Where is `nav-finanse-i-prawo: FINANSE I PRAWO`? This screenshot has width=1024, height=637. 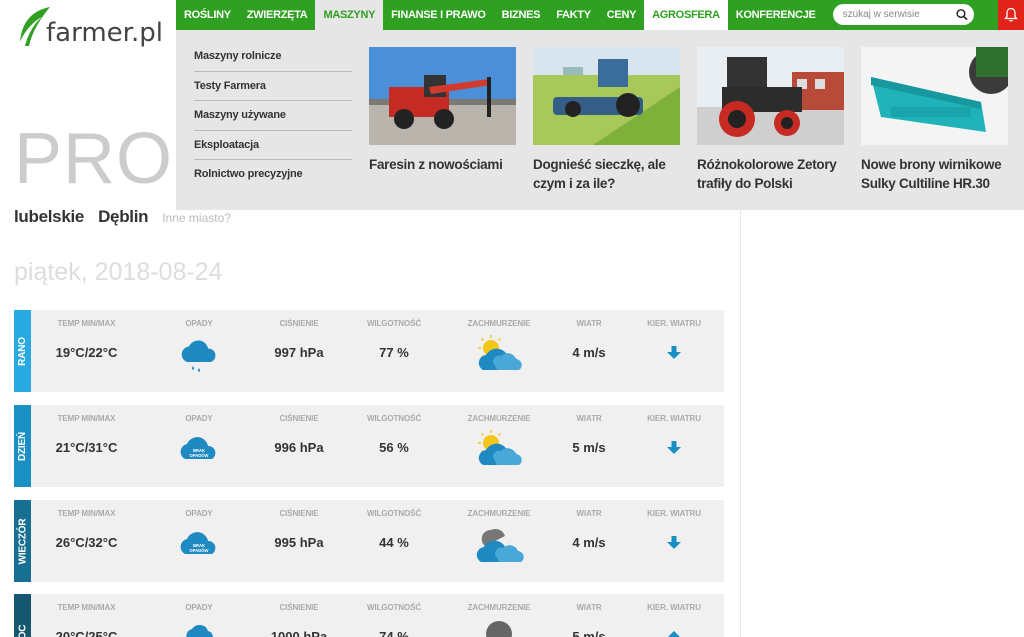
nav-finanse-i-prawo: FINANSE I PRAWO is located at coordinates (438, 15).